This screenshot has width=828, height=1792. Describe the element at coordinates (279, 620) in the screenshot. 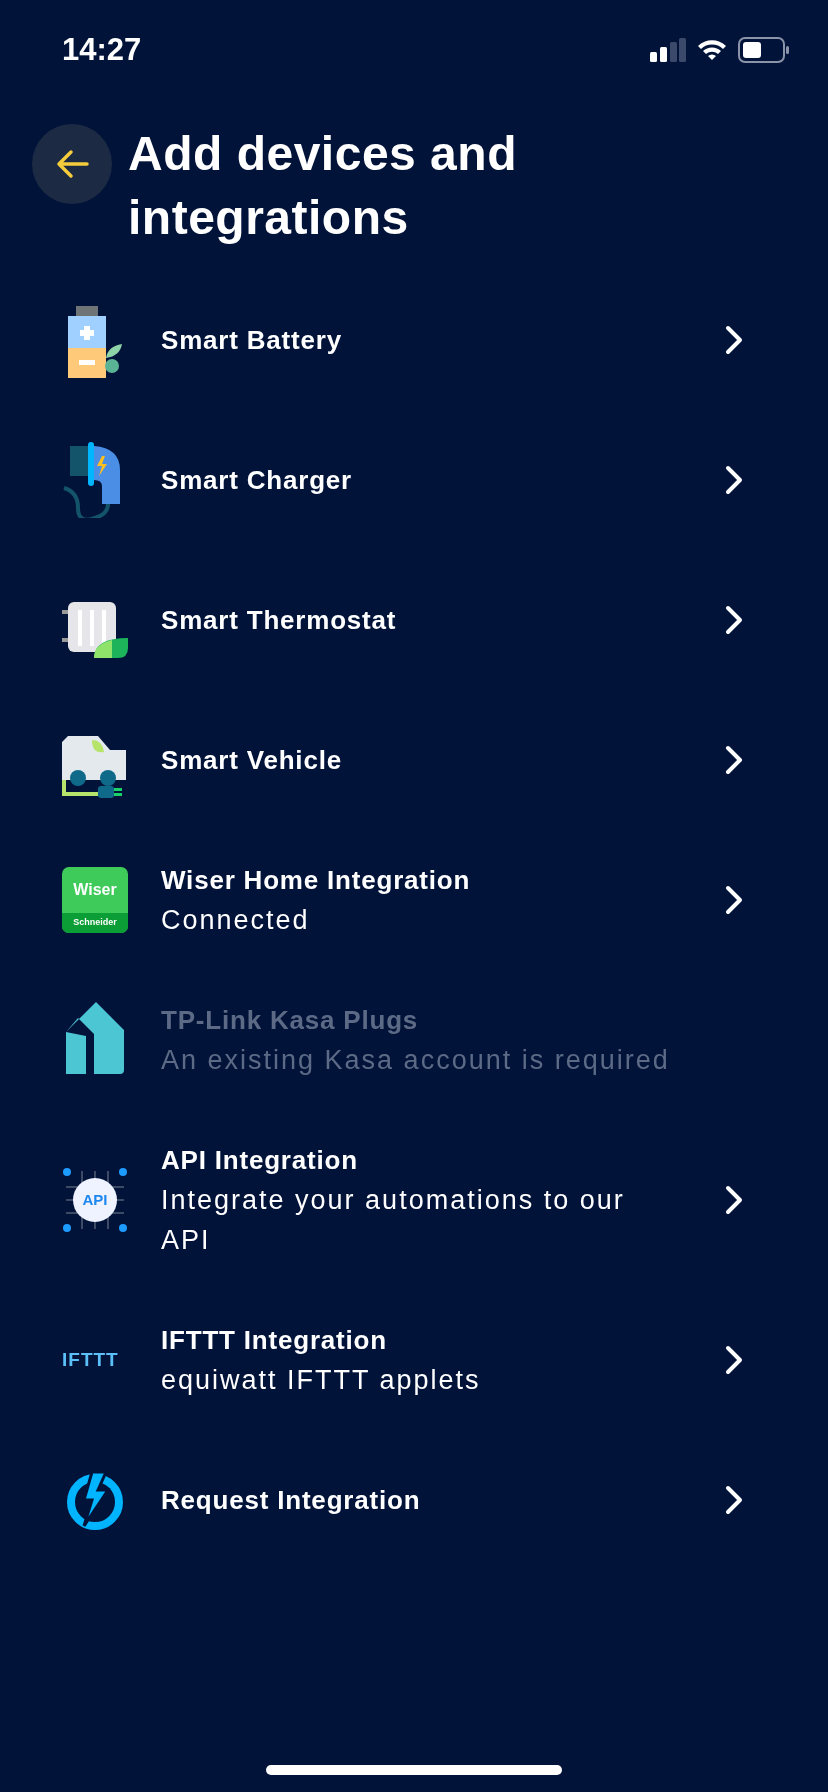

I see `item-title: Smart Thermostat` at that location.